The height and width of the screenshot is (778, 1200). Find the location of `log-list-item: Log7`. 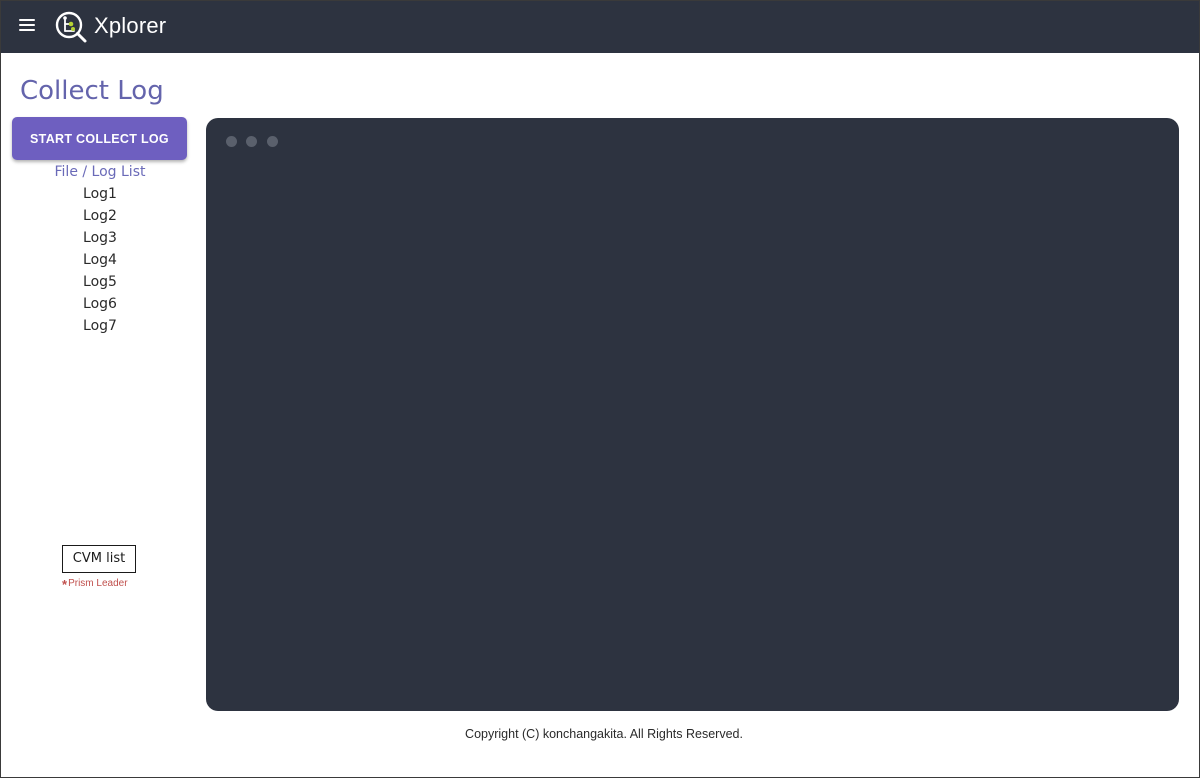

log-list-item: Log7 is located at coordinates (100, 326).